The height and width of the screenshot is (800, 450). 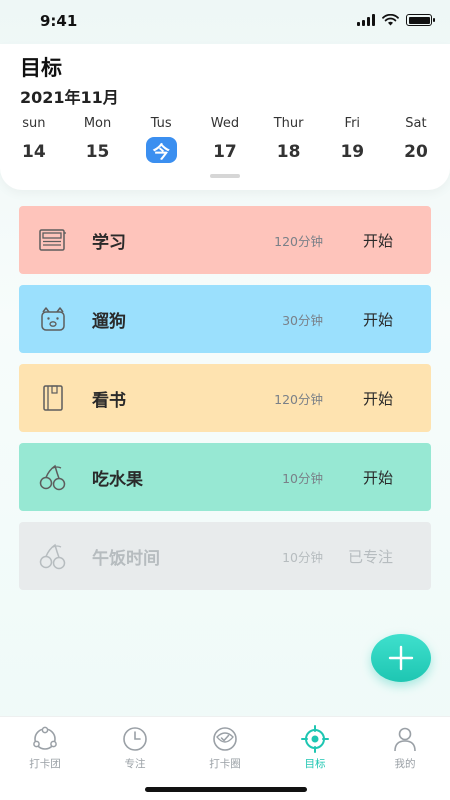 I want to click on task-duration: 30分钟, so click(x=302, y=320).